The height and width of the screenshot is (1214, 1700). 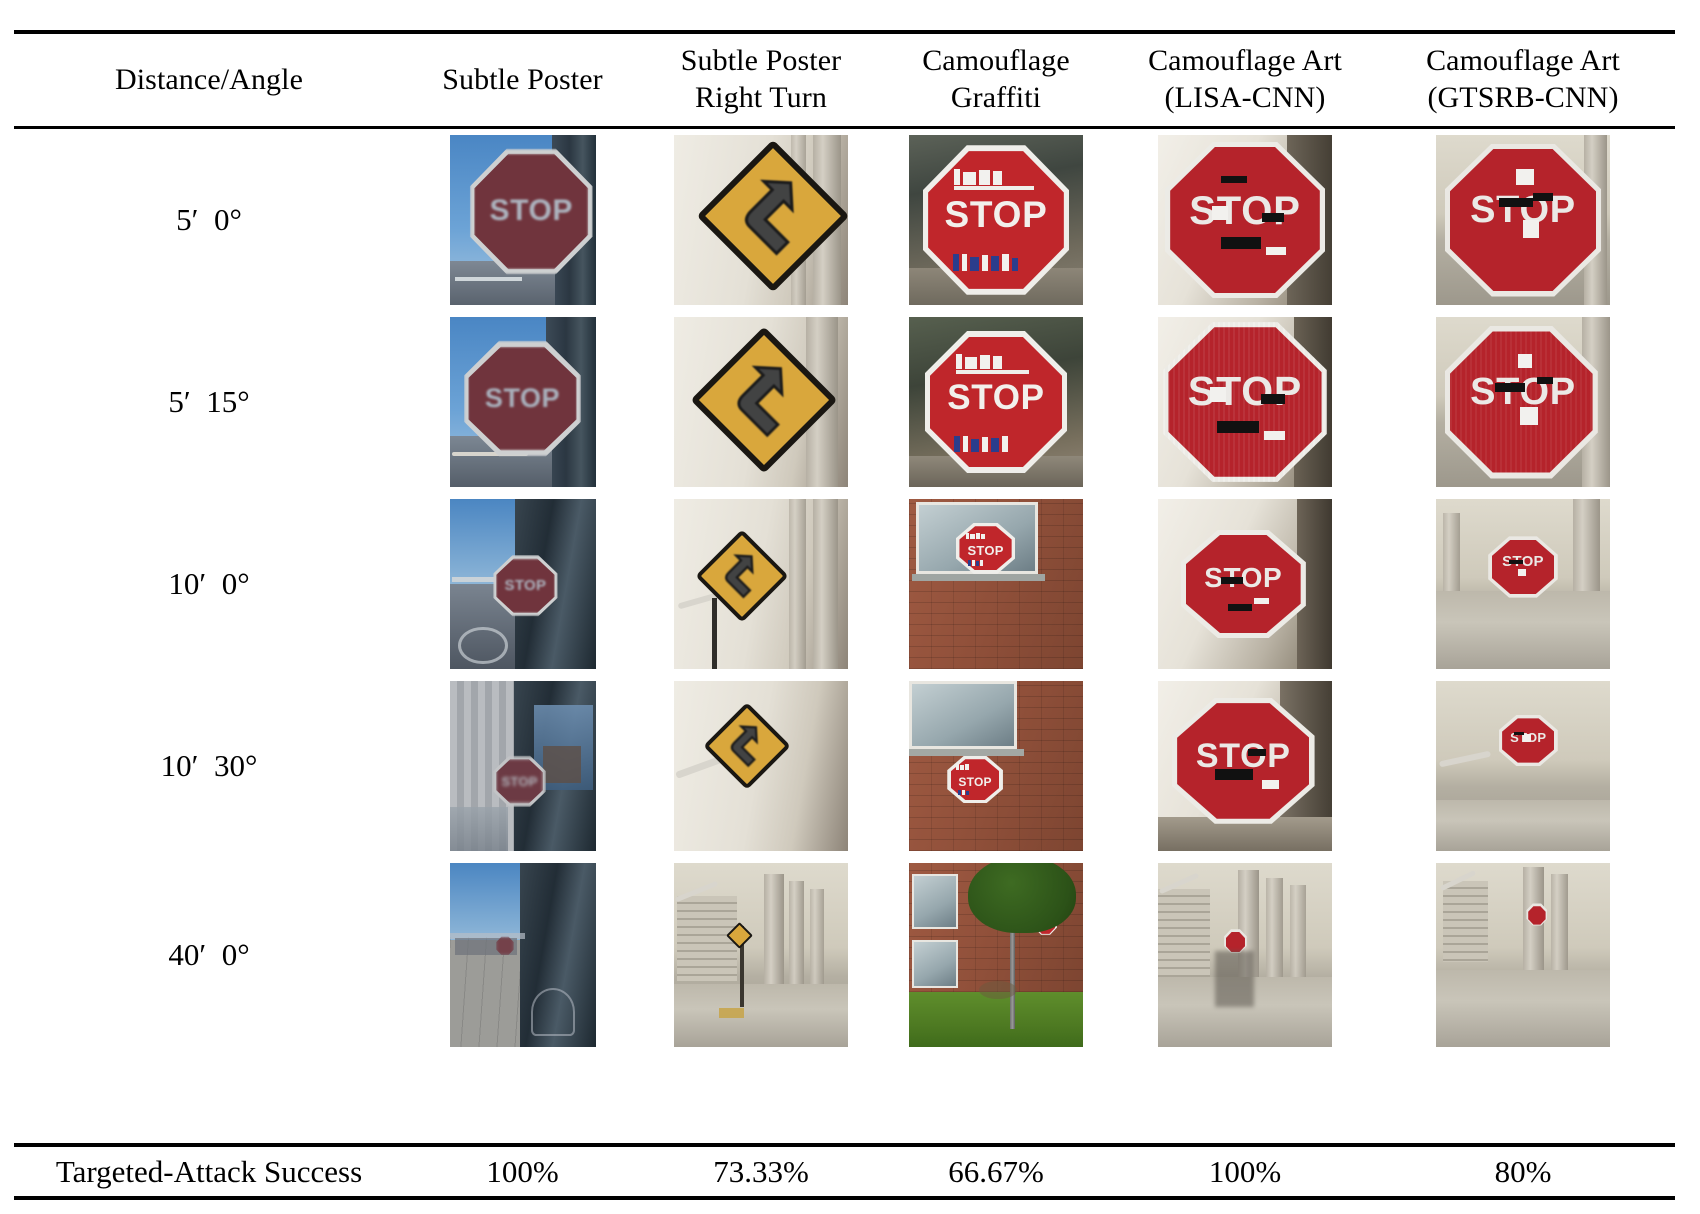 I want to click on header-line: (GTSRB-CNN), so click(x=1523, y=97).